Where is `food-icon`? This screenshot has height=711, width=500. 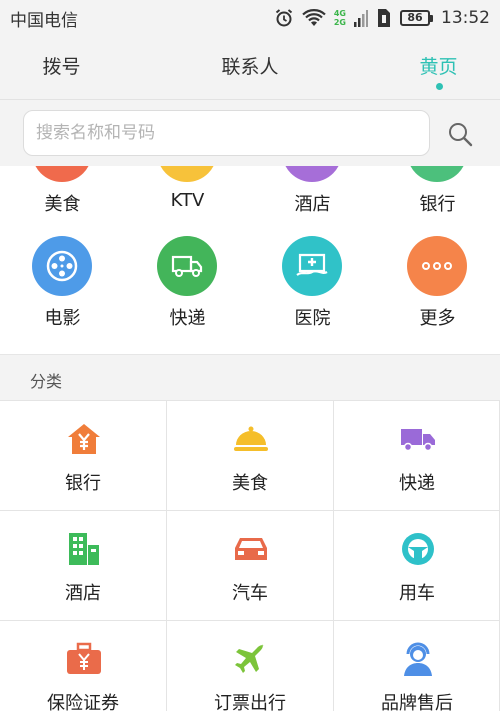 food-icon is located at coordinates (62, 174).